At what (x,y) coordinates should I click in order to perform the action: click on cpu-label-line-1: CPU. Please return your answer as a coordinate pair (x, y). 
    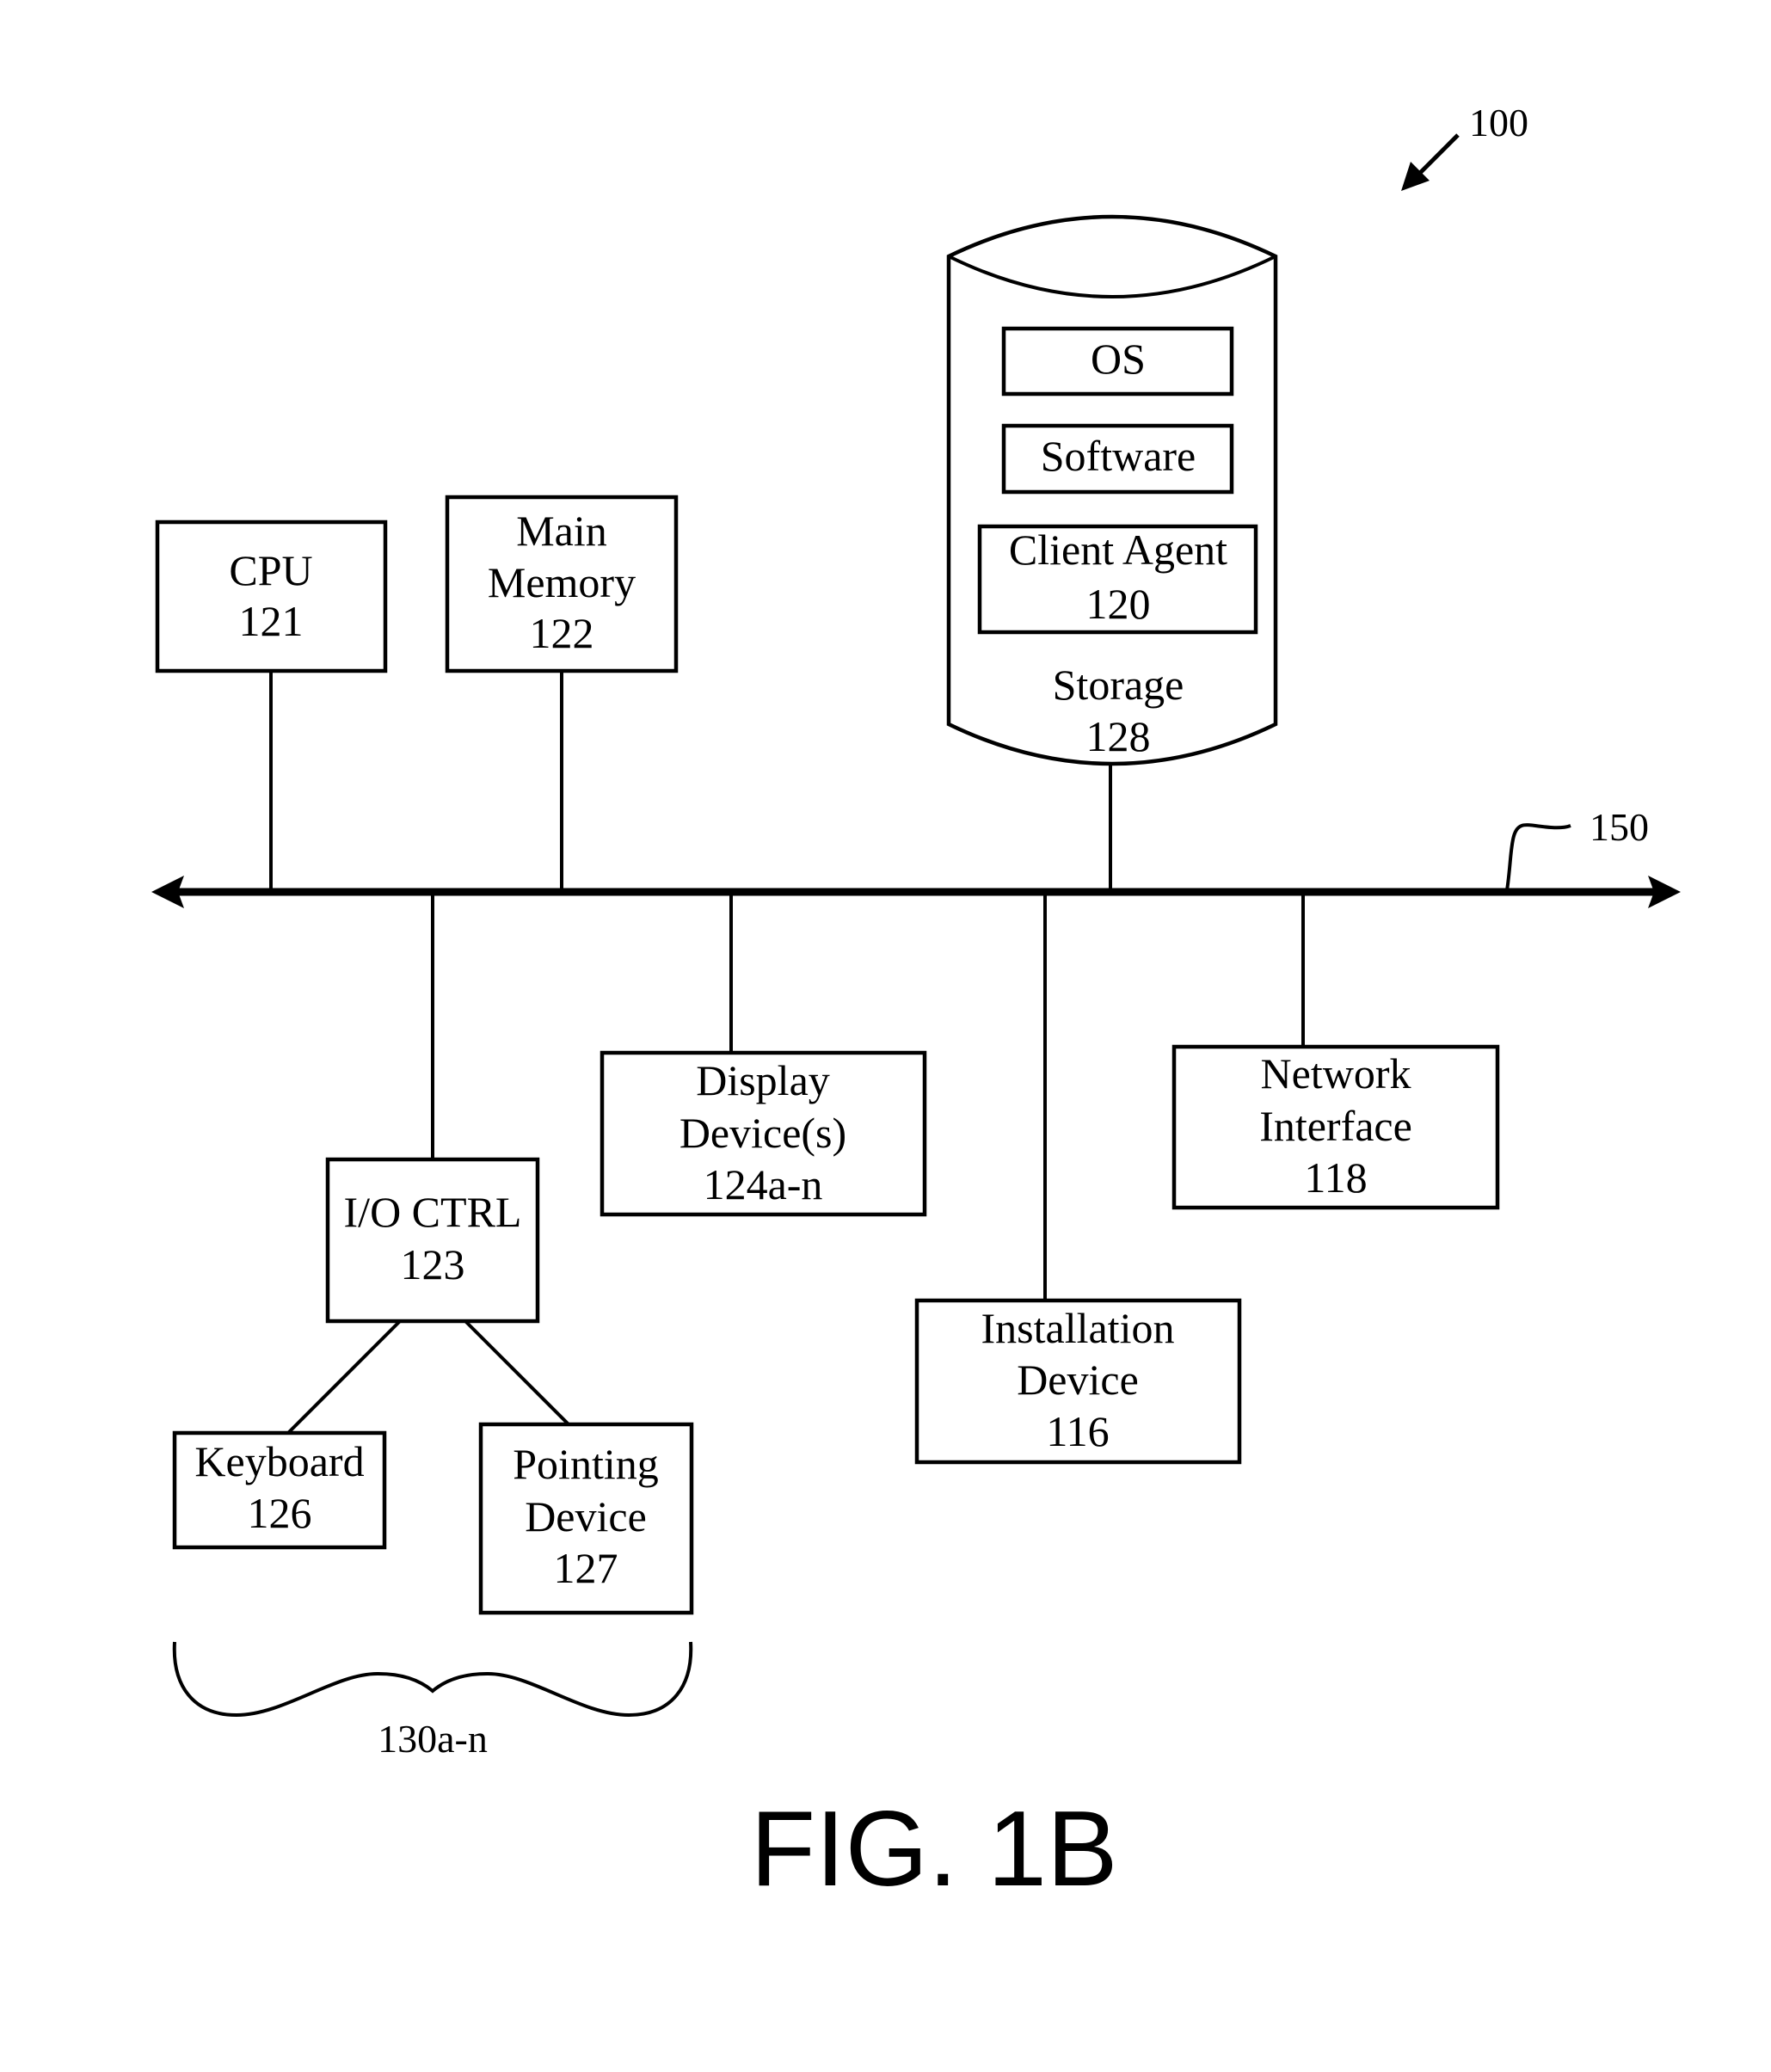
    Looking at the image, I should click on (270, 570).